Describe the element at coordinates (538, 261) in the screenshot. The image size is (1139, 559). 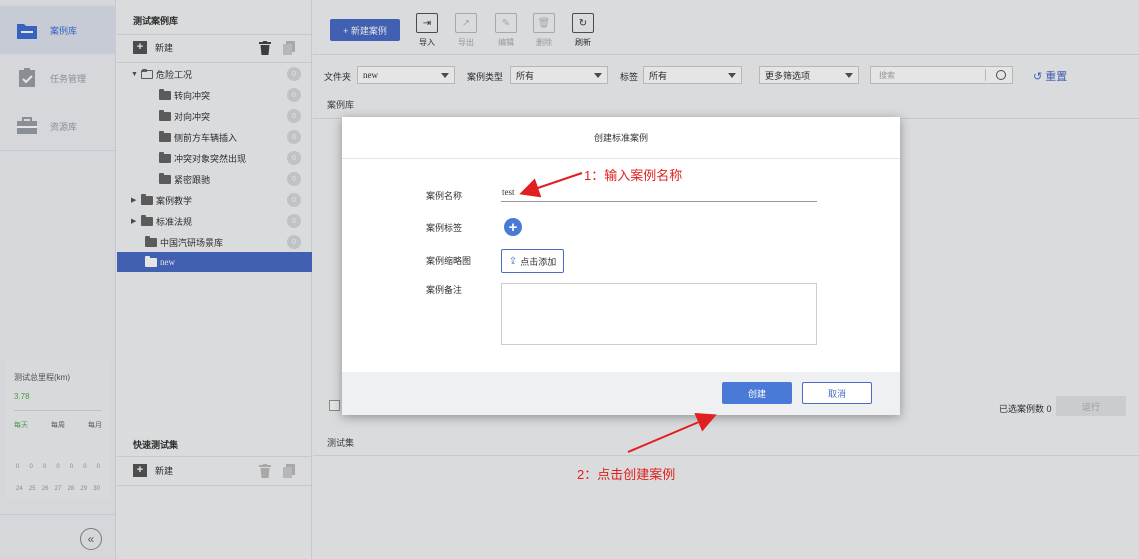
I see `upload-label: 点击添加` at that location.